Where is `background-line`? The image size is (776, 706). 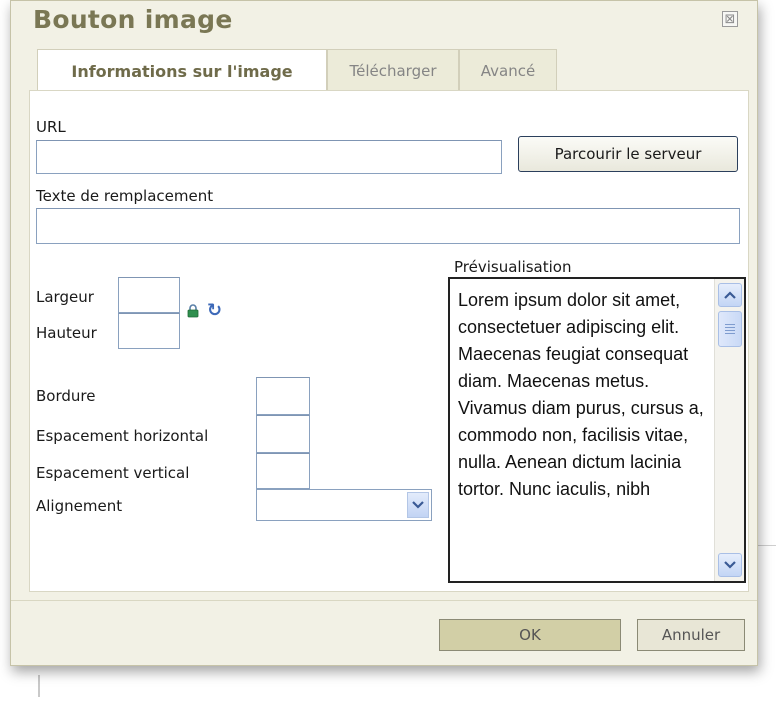 background-line is located at coordinates (39, 686).